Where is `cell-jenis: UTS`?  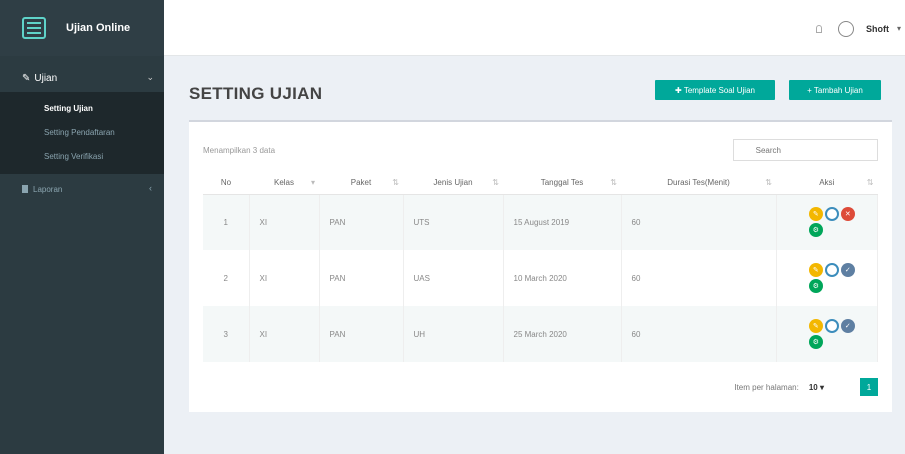
cell-jenis: UTS is located at coordinates (453, 222).